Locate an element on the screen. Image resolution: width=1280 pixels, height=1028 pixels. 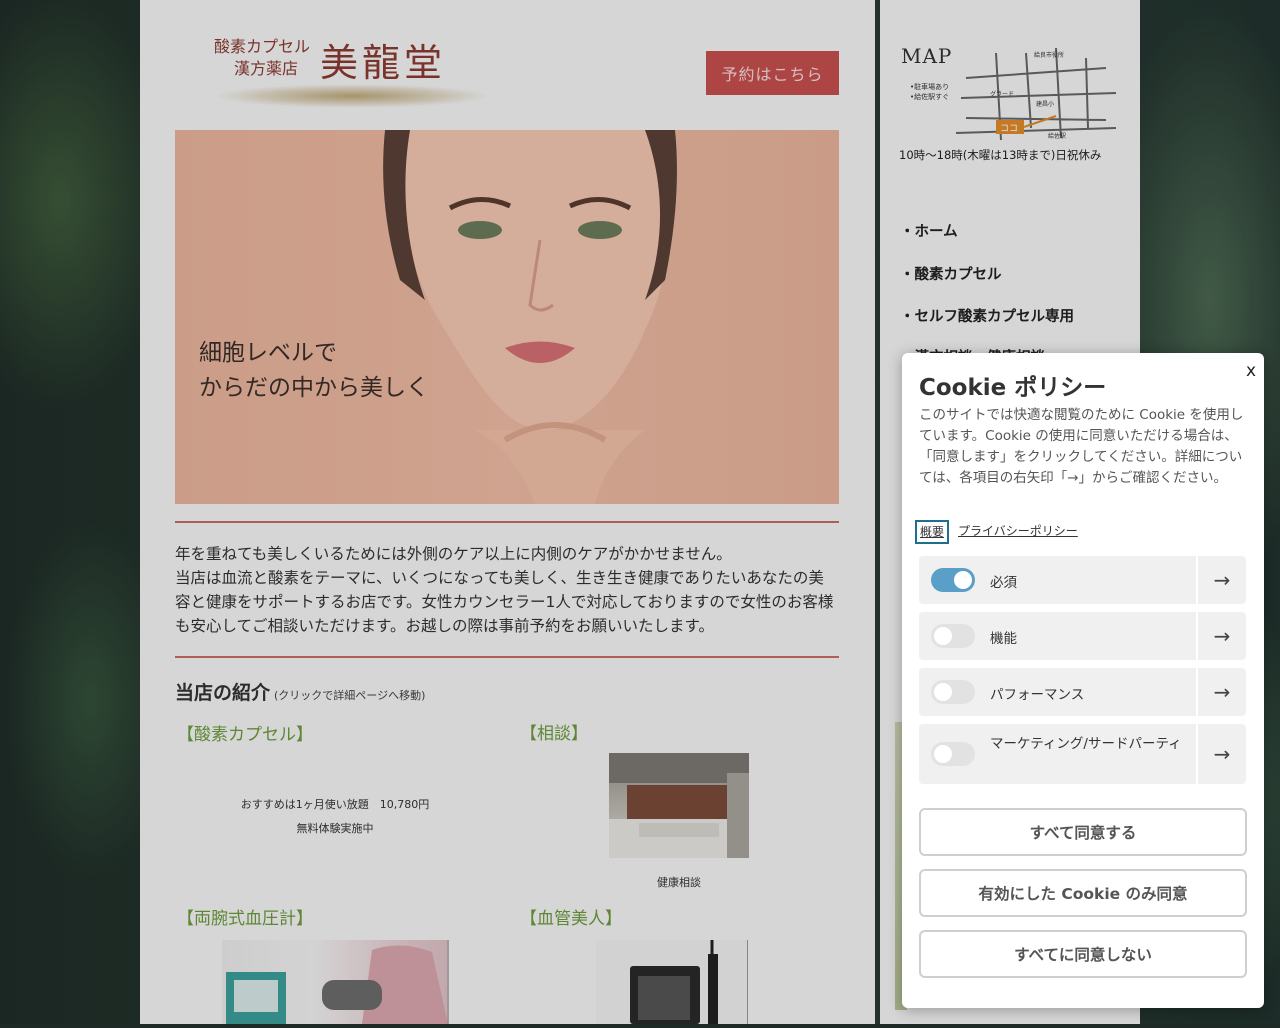
category-label: パフォーマンス is located at coordinates (1037, 695).